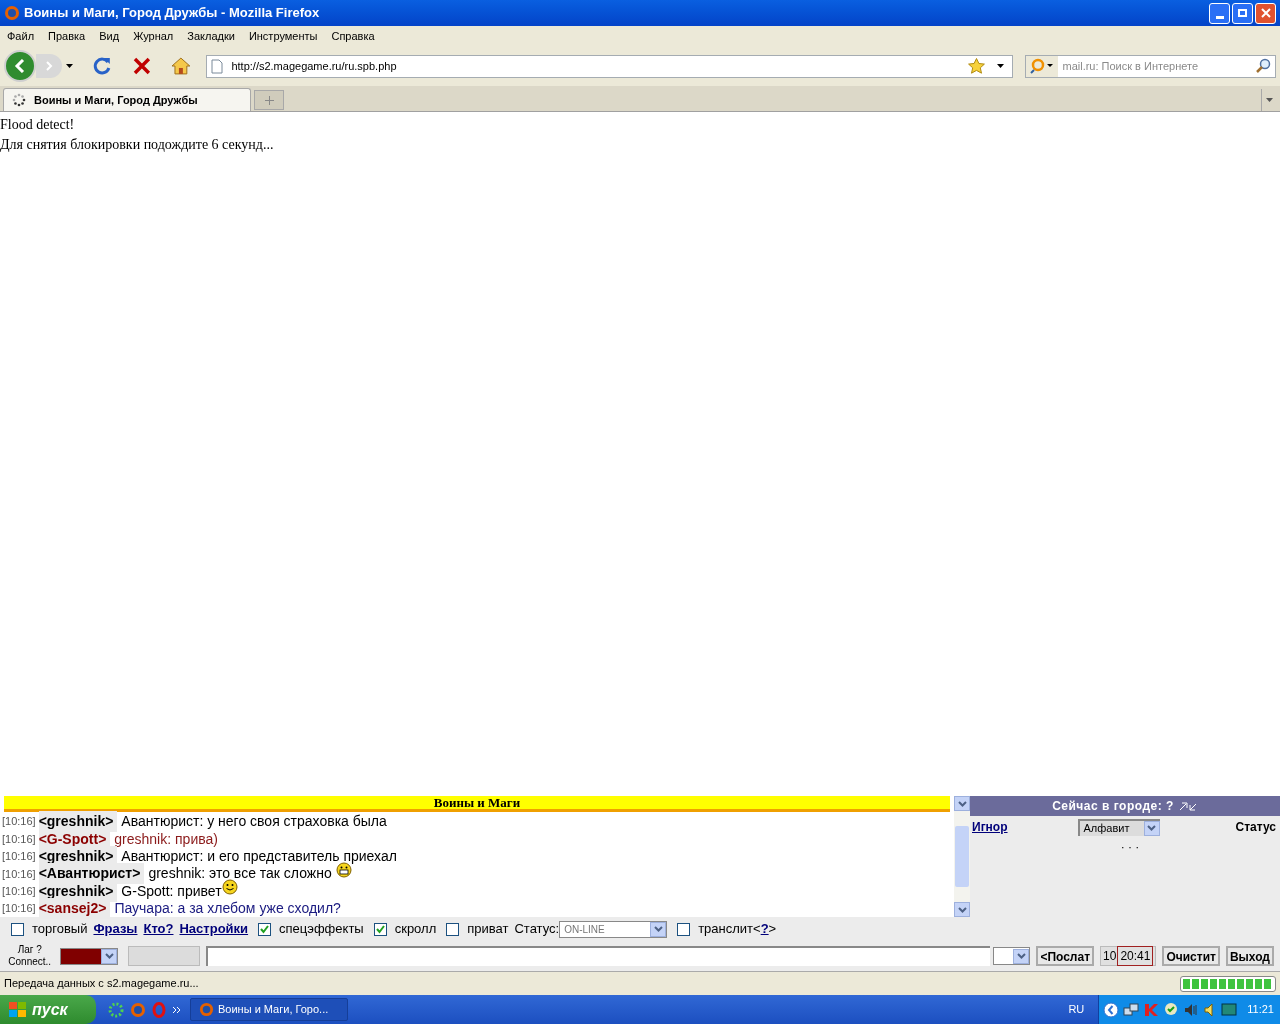  What do you see at coordinates (597, 956) in the screenshot?
I see `message-input` at bounding box center [597, 956].